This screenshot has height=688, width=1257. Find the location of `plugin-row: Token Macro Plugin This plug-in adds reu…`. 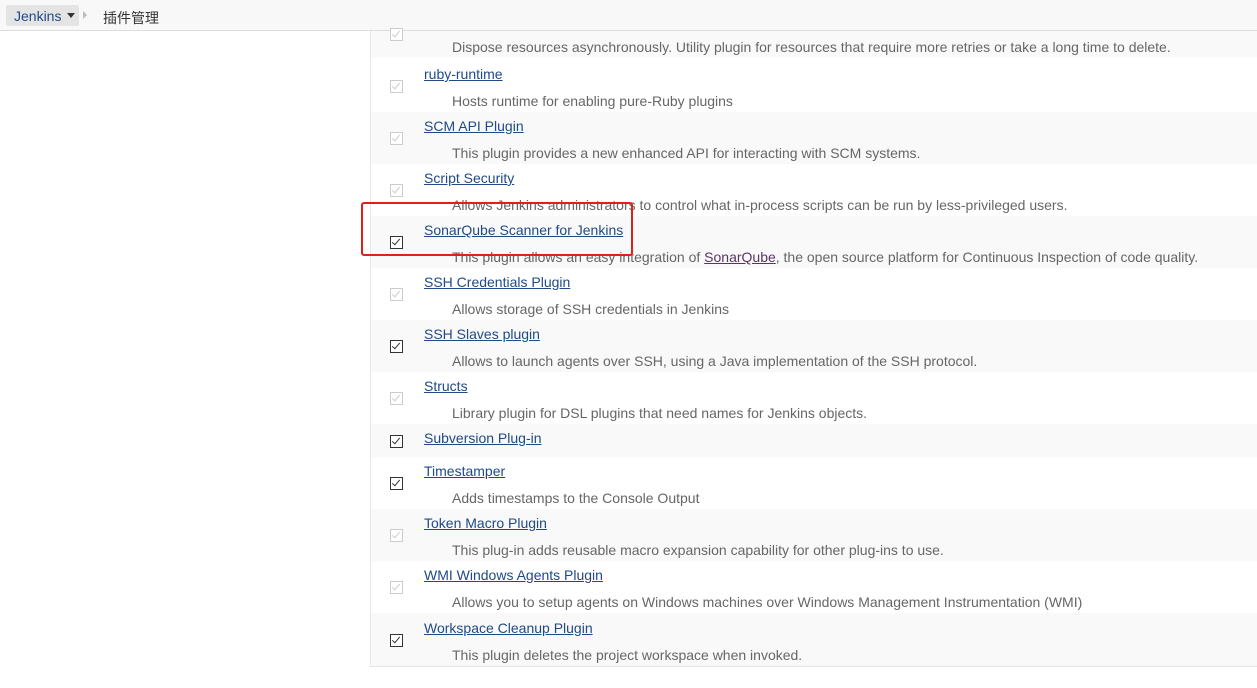

plugin-row: Token Macro Plugin This plug-in adds reu… is located at coordinates (814, 535).